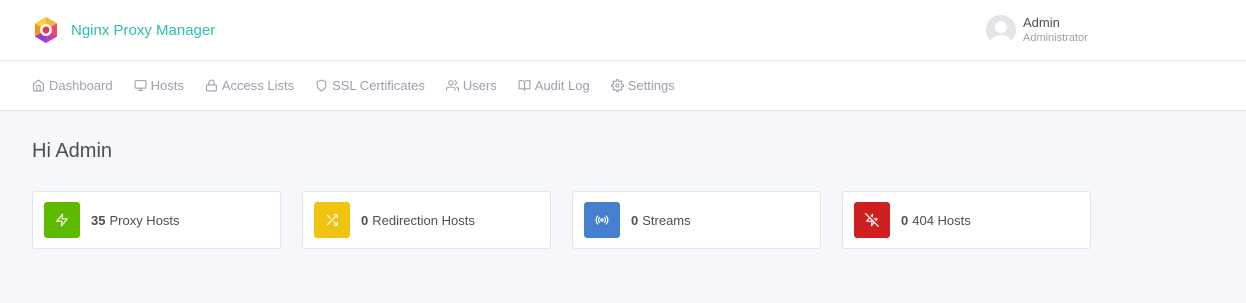 The image size is (1246, 303). Describe the element at coordinates (941, 220) in the screenshot. I see `404-hosts-label: 404 Hosts` at that location.